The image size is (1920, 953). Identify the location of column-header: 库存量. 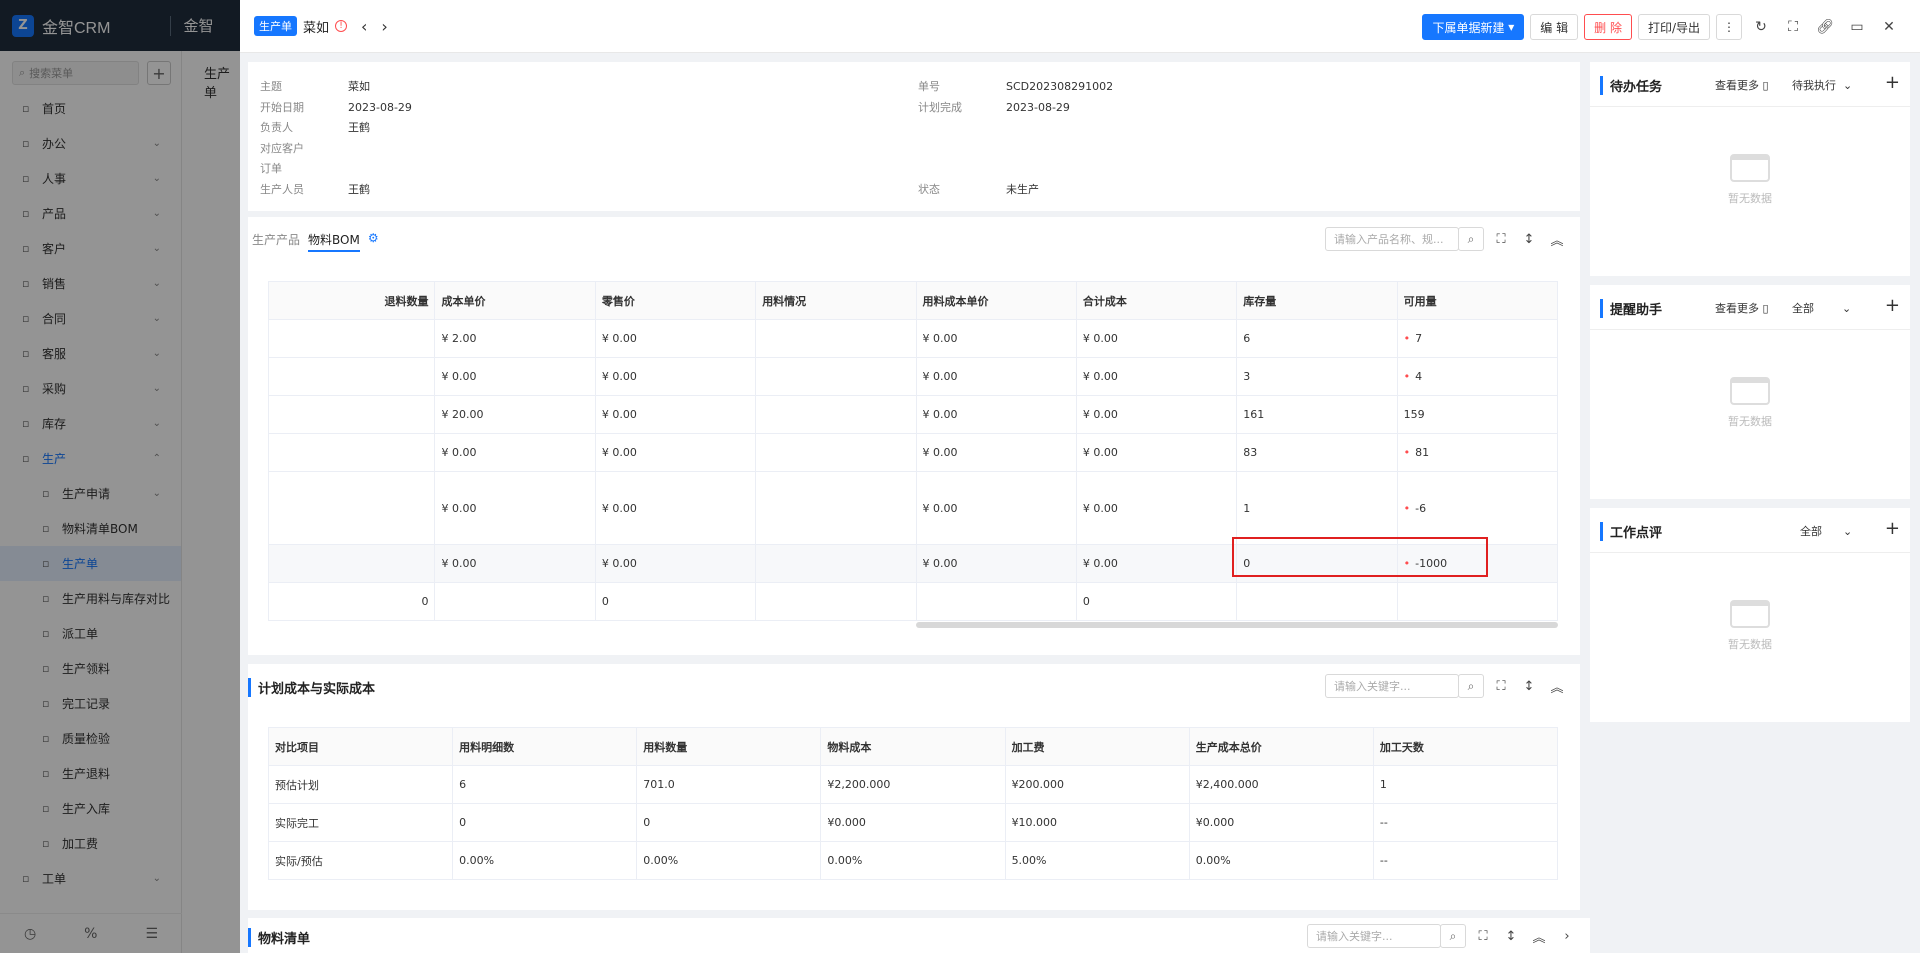
(1317, 300).